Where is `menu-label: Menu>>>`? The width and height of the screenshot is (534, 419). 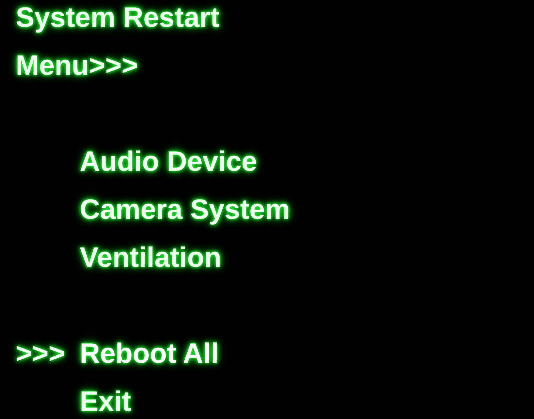
menu-label: Menu>>> is located at coordinates (77, 66).